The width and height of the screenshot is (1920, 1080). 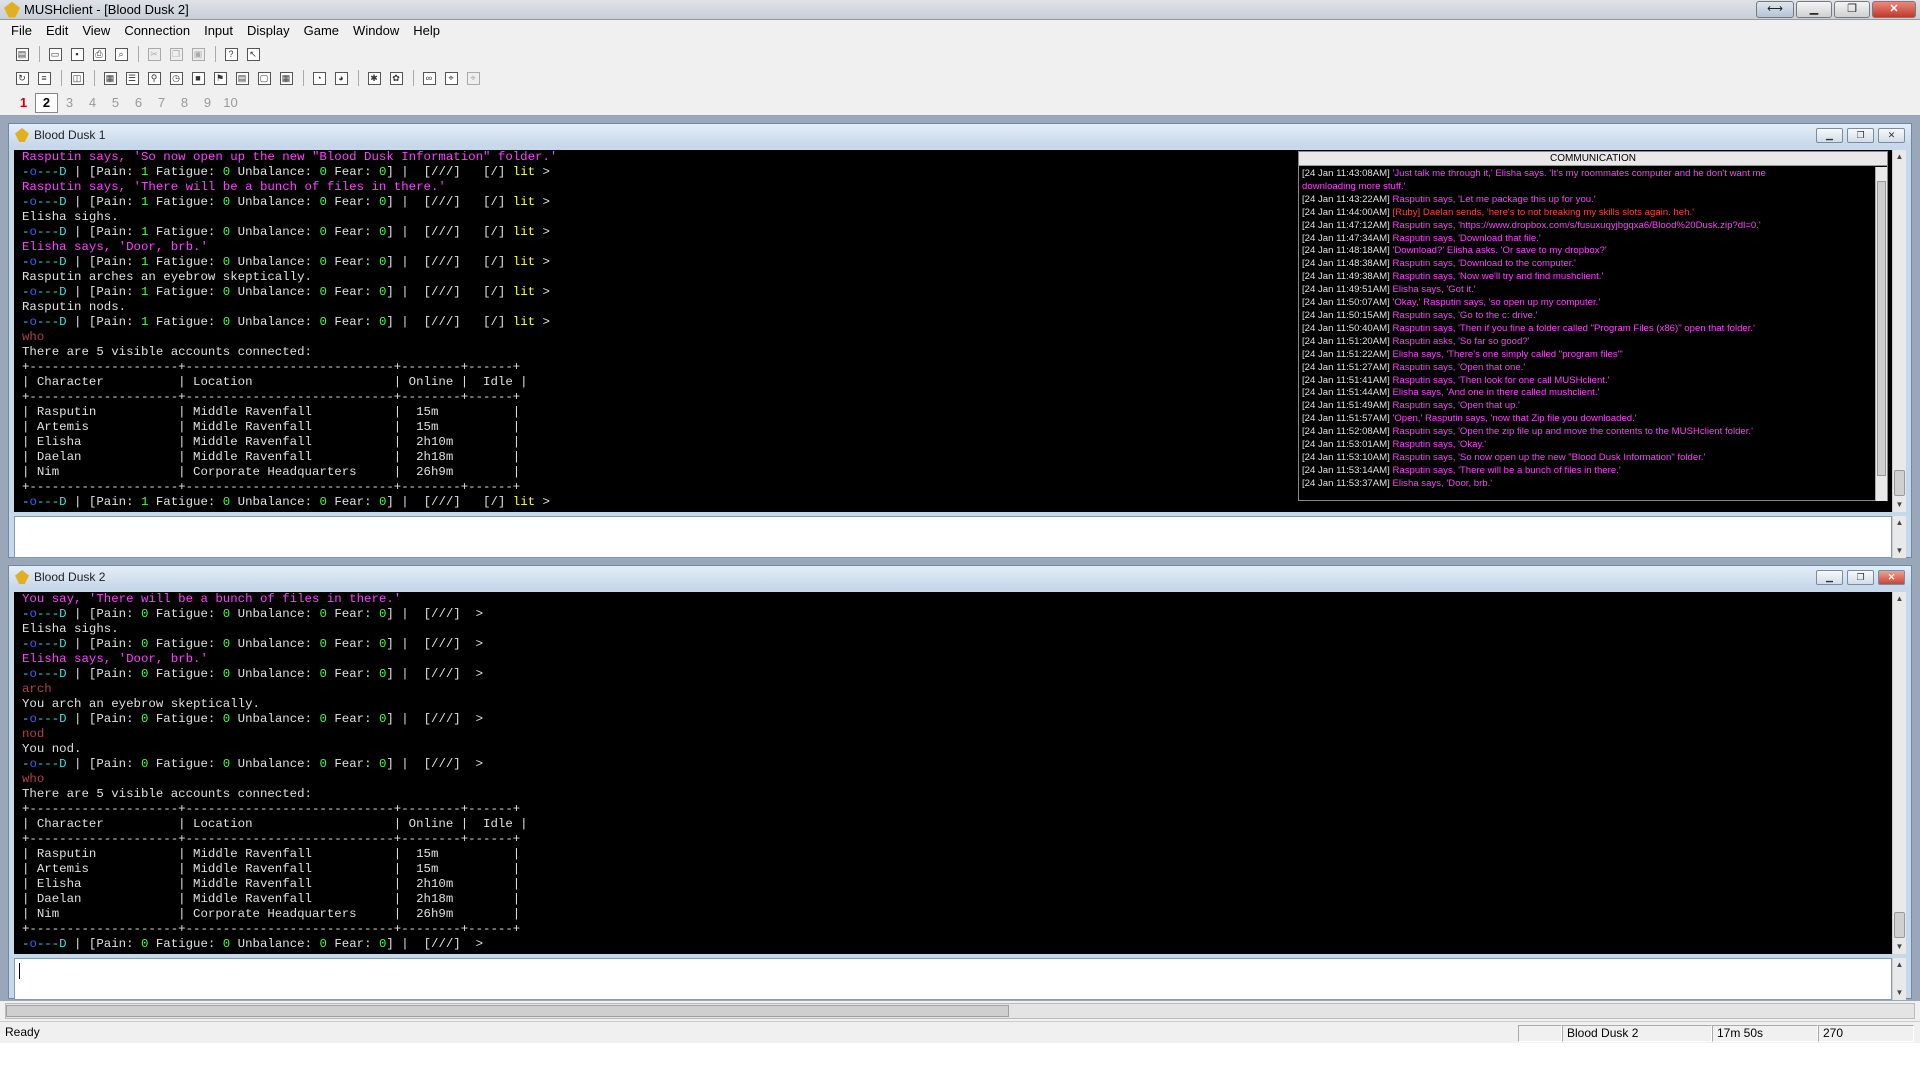 What do you see at coordinates (176, 54) in the screenshot?
I see `copy-button: ❐` at bounding box center [176, 54].